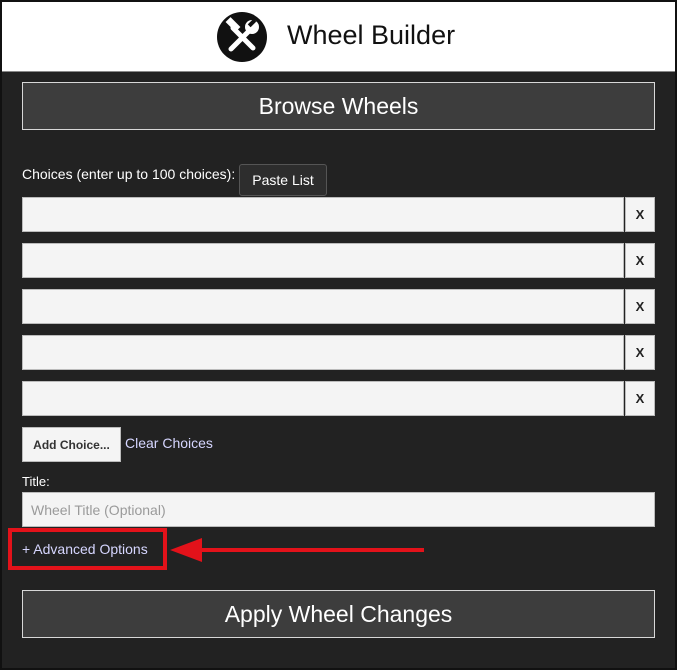  What do you see at coordinates (371, 35) in the screenshot?
I see `app-title: Wheel Builder` at bounding box center [371, 35].